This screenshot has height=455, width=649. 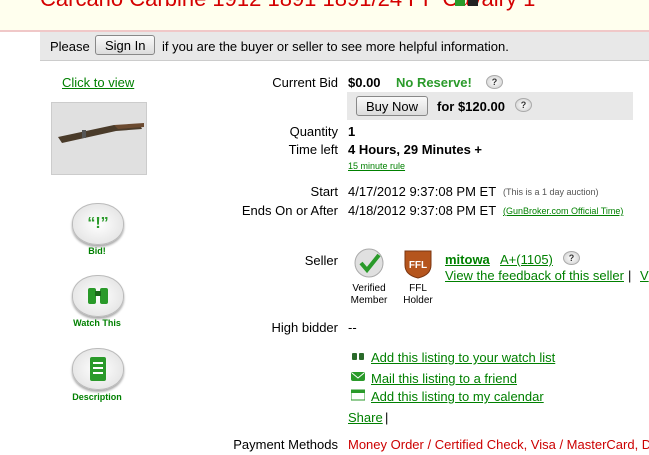 I want to click on current-bid-label: Current Bid, so click(x=305, y=82).